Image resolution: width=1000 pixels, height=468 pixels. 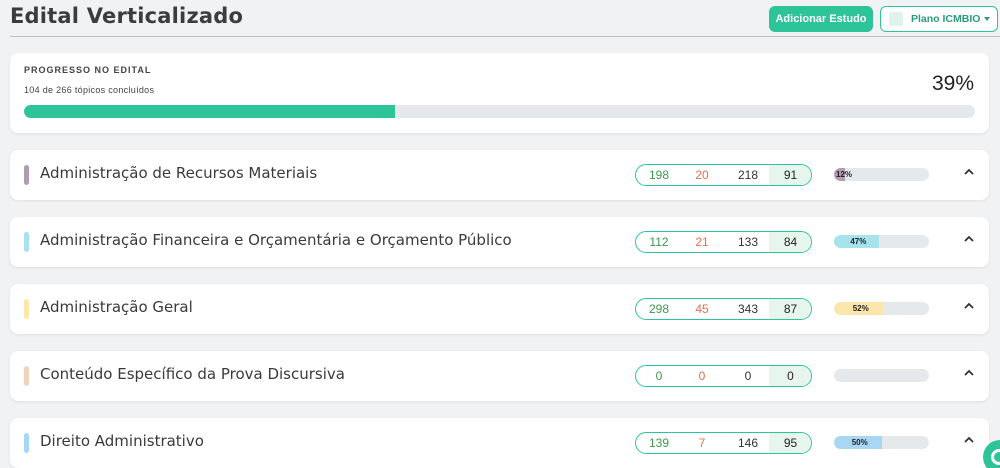 What do you see at coordinates (499, 443) in the screenshot?
I see `subject-card: Direito Administrativo 139 7 146 95 50%` at bounding box center [499, 443].